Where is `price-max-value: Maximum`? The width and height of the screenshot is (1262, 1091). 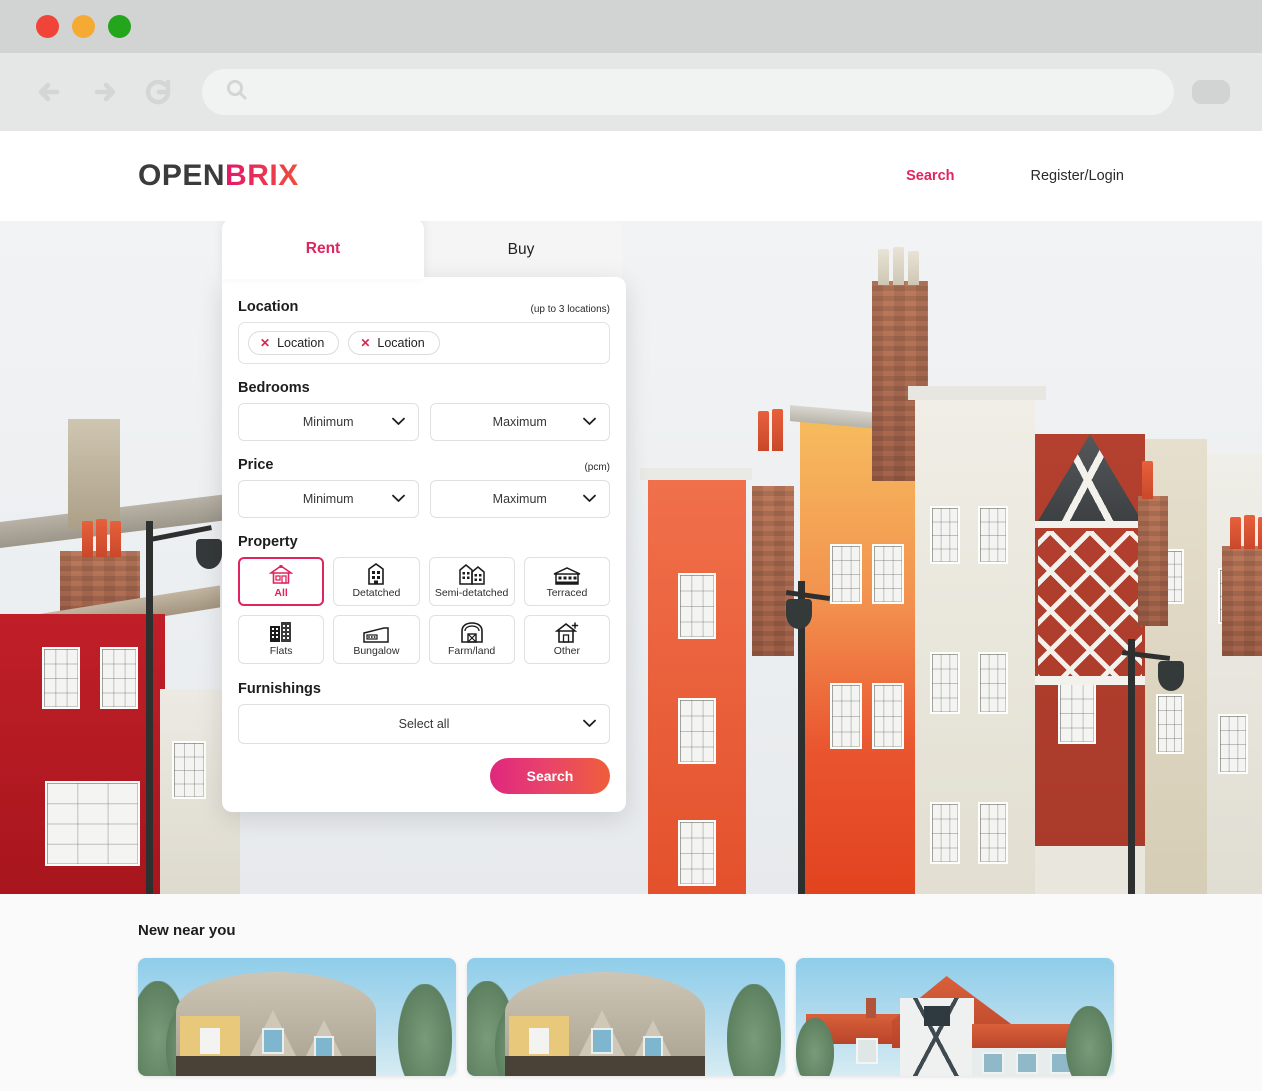
price-max-value: Maximum is located at coordinates (519, 499).